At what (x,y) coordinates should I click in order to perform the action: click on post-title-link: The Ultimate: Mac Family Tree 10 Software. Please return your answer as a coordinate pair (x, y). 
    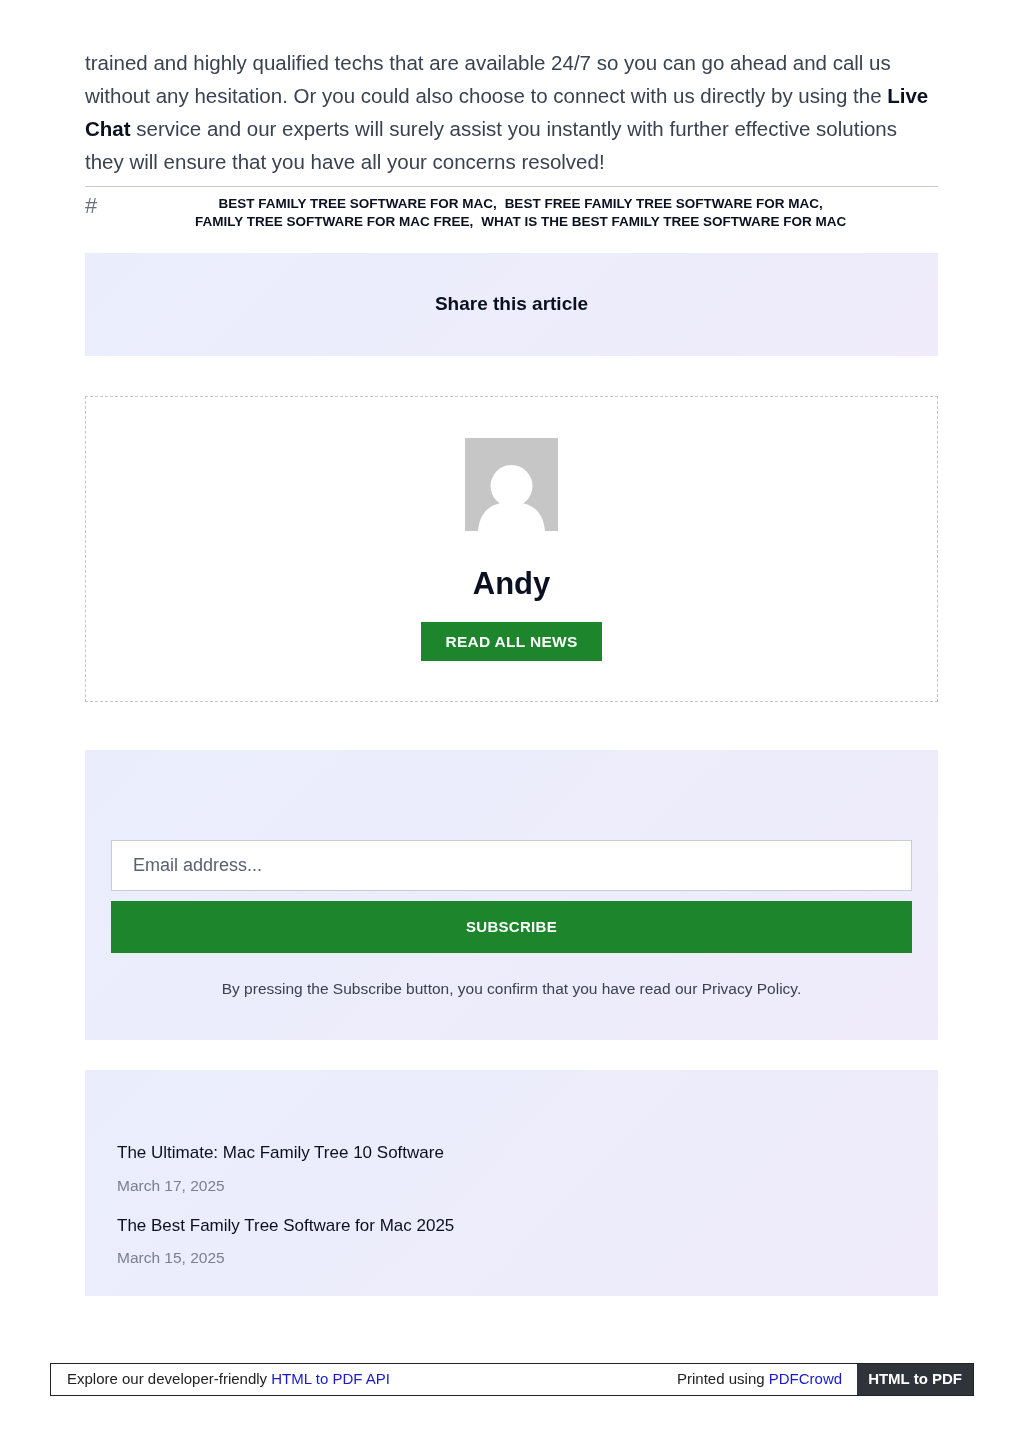
    Looking at the image, I should click on (511, 1153).